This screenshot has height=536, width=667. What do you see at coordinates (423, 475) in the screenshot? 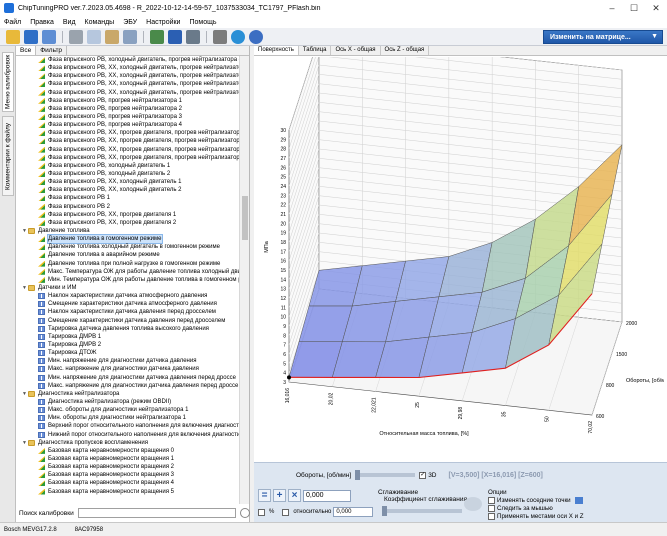
I see `checkbox-3d` at bounding box center [423, 475].